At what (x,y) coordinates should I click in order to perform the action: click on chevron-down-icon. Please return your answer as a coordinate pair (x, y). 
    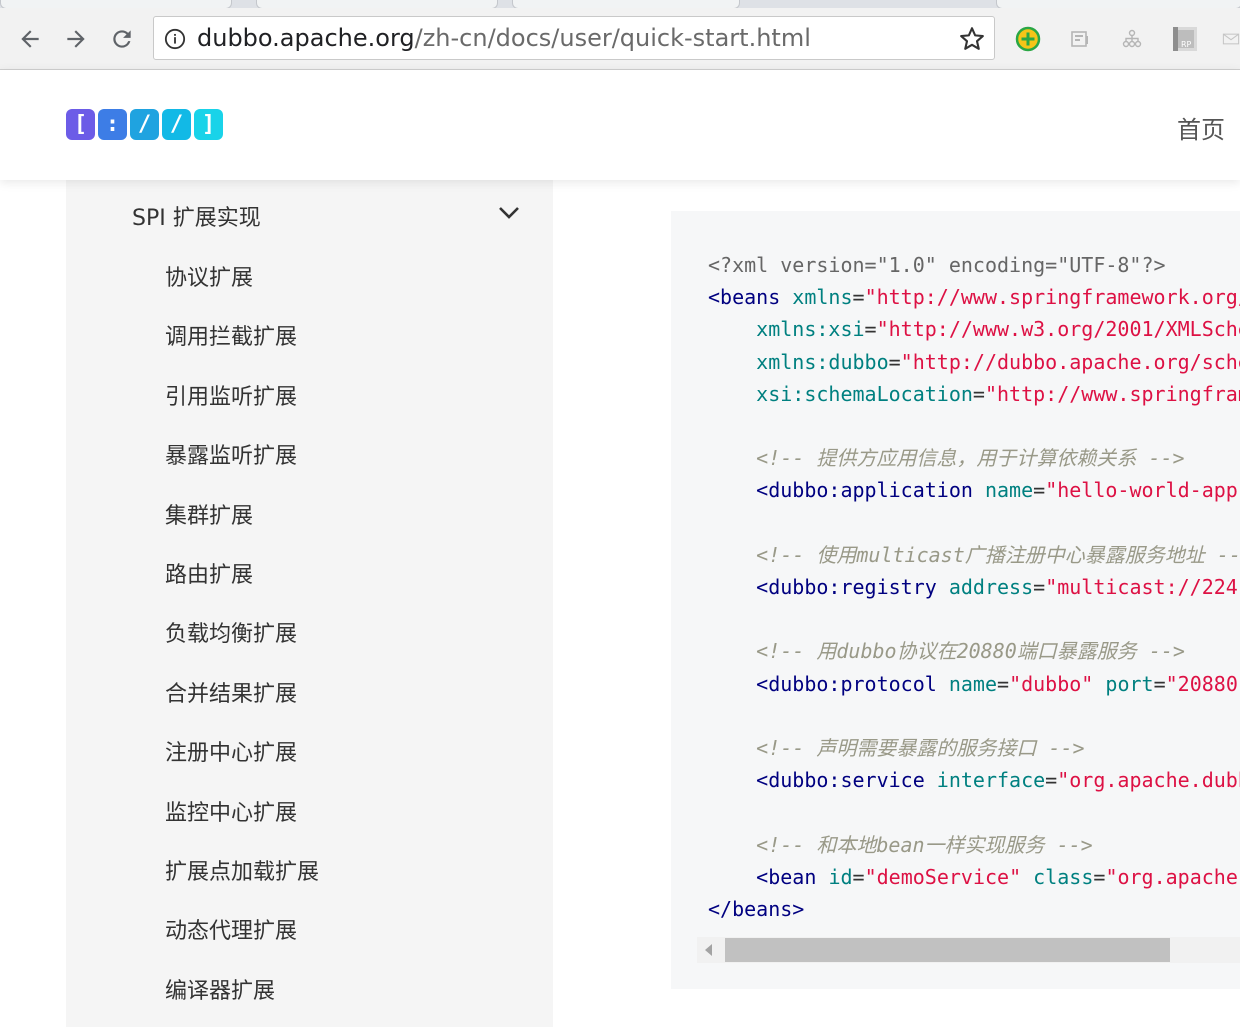
    Looking at the image, I should click on (509, 213).